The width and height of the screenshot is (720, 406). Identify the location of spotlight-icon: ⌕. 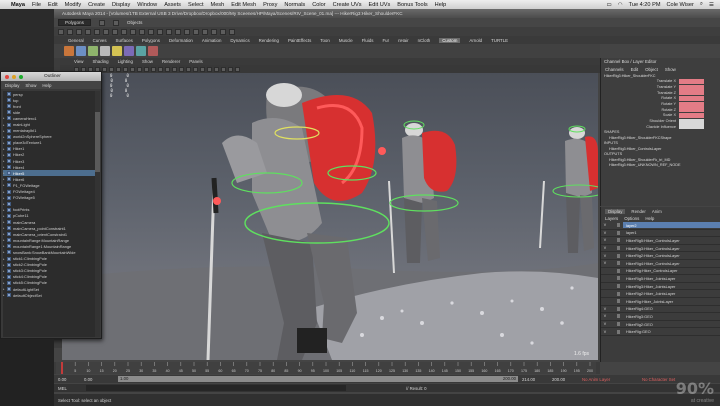
(701, 4).